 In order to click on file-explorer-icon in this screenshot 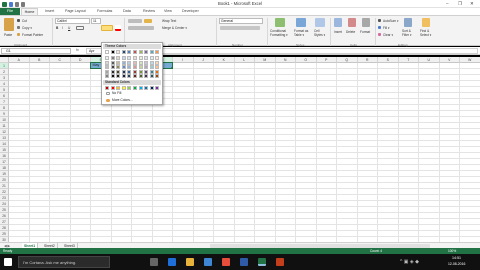, I will do `click(190, 262)`.